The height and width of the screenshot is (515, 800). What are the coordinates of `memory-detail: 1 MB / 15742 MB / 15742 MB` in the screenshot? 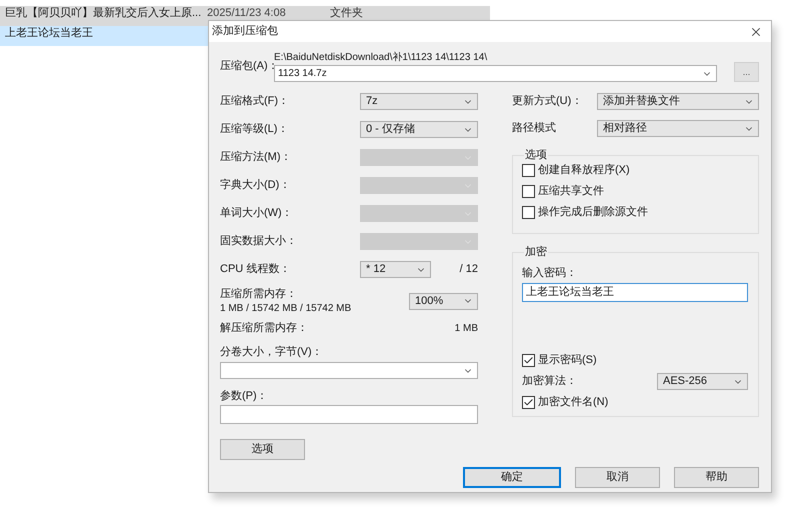 It's located at (286, 309).